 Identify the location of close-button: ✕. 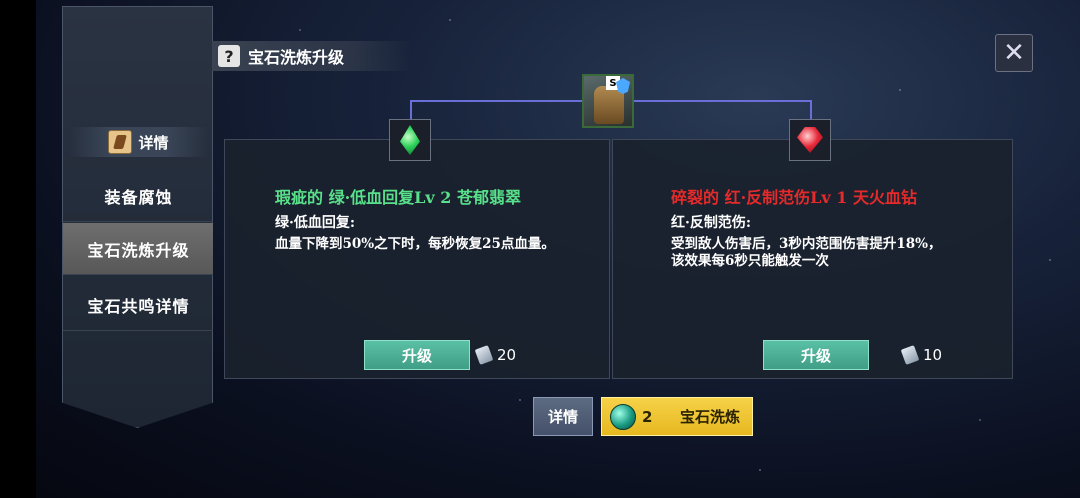
(1014, 53).